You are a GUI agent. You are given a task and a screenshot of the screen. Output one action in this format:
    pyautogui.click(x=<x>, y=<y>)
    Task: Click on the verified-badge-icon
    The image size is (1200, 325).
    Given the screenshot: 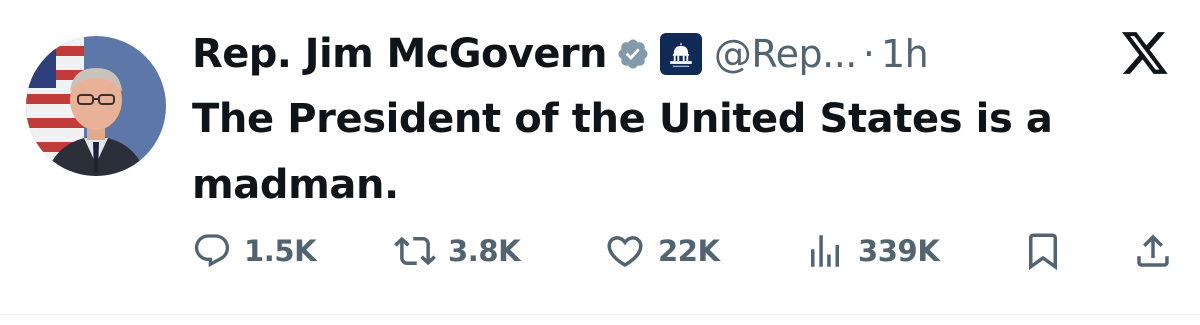 What is the action you would take?
    pyautogui.click(x=633, y=54)
    